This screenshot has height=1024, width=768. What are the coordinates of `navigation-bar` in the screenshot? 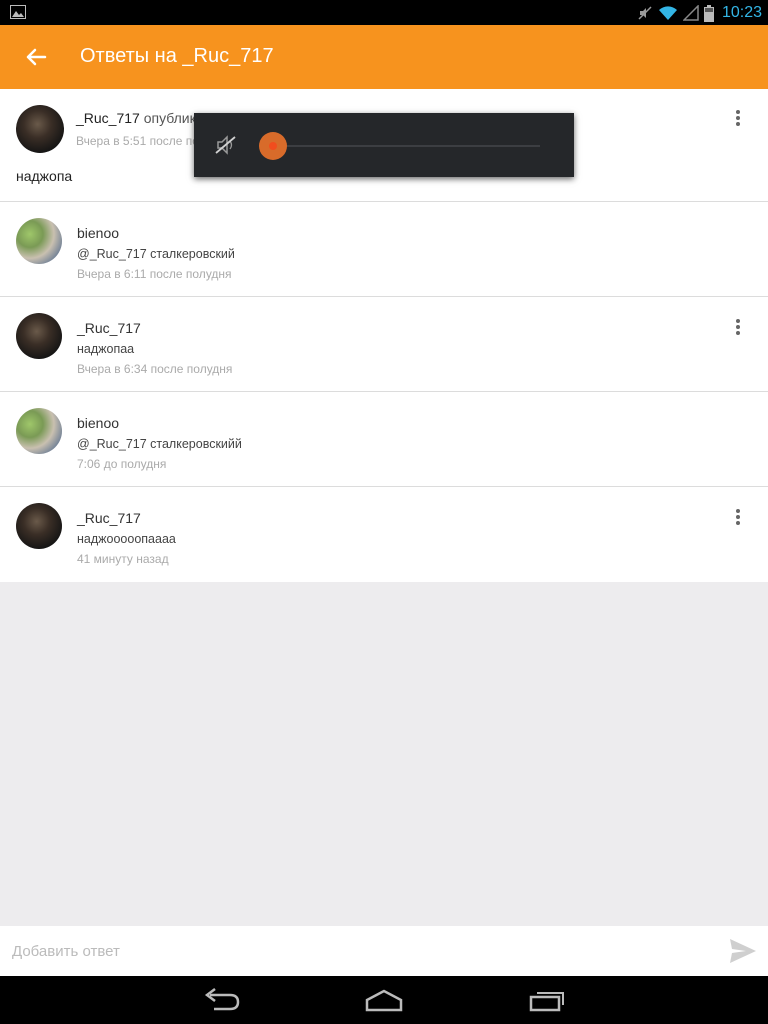 It's located at (384, 1000).